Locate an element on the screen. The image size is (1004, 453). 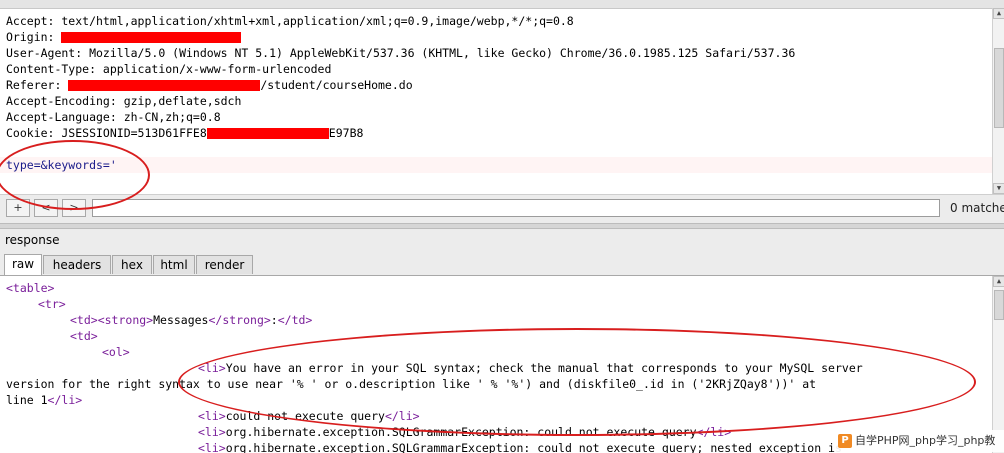
search-prev-button: < is located at coordinates (46, 208).